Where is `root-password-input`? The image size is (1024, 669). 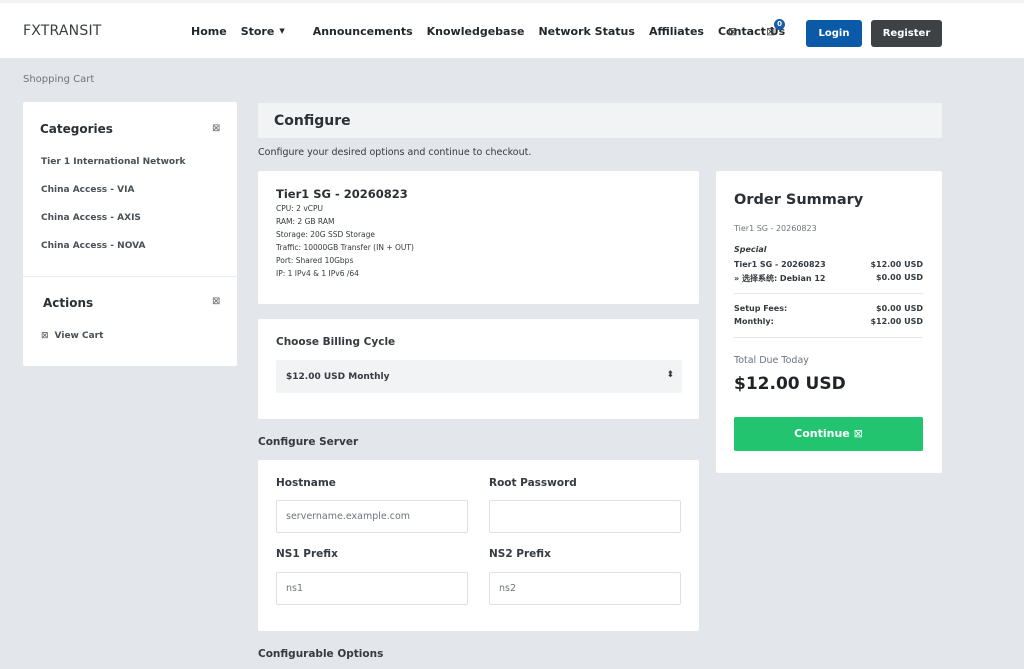
root-password-input is located at coordinates (585, 516).